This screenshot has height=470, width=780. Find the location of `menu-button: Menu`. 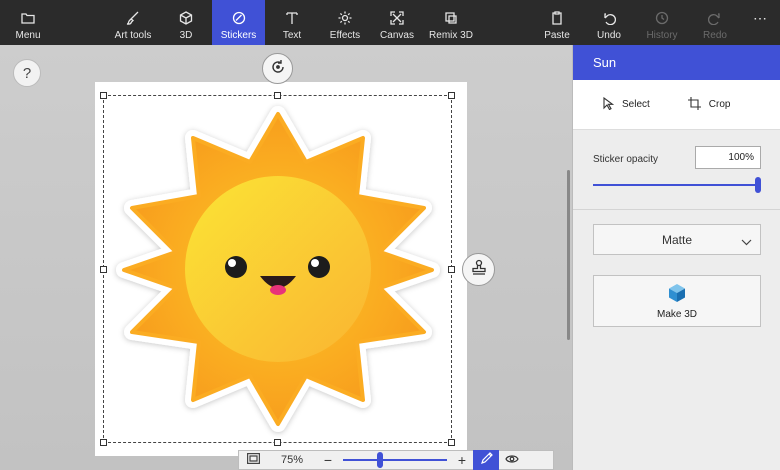

menu-button: Menu is located at coordinates (28, 22).